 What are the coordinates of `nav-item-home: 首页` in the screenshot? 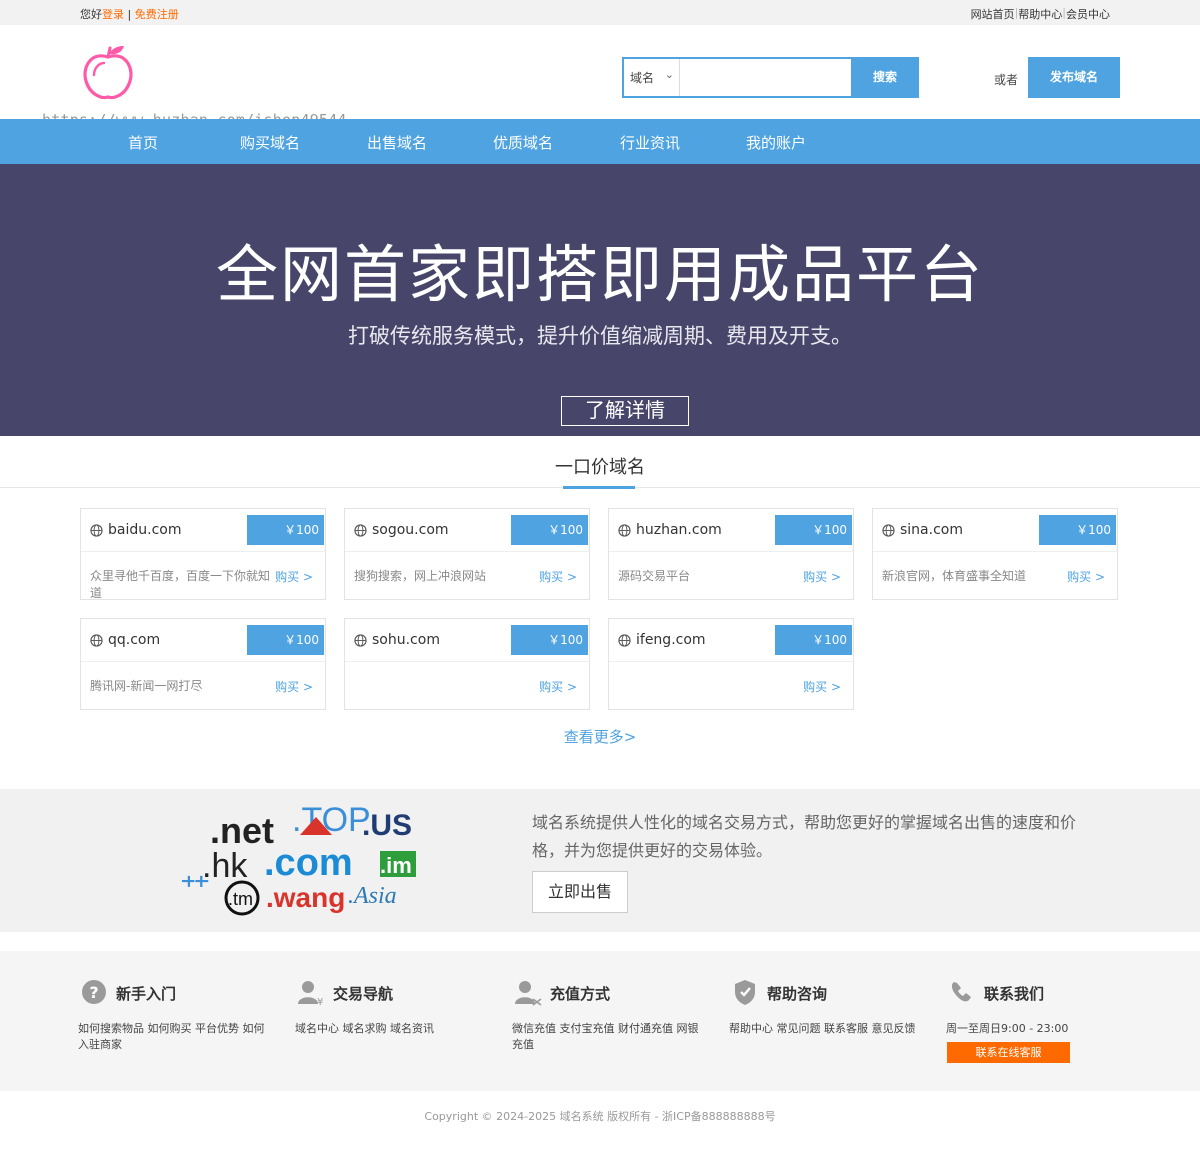 It's located at (143, 142).